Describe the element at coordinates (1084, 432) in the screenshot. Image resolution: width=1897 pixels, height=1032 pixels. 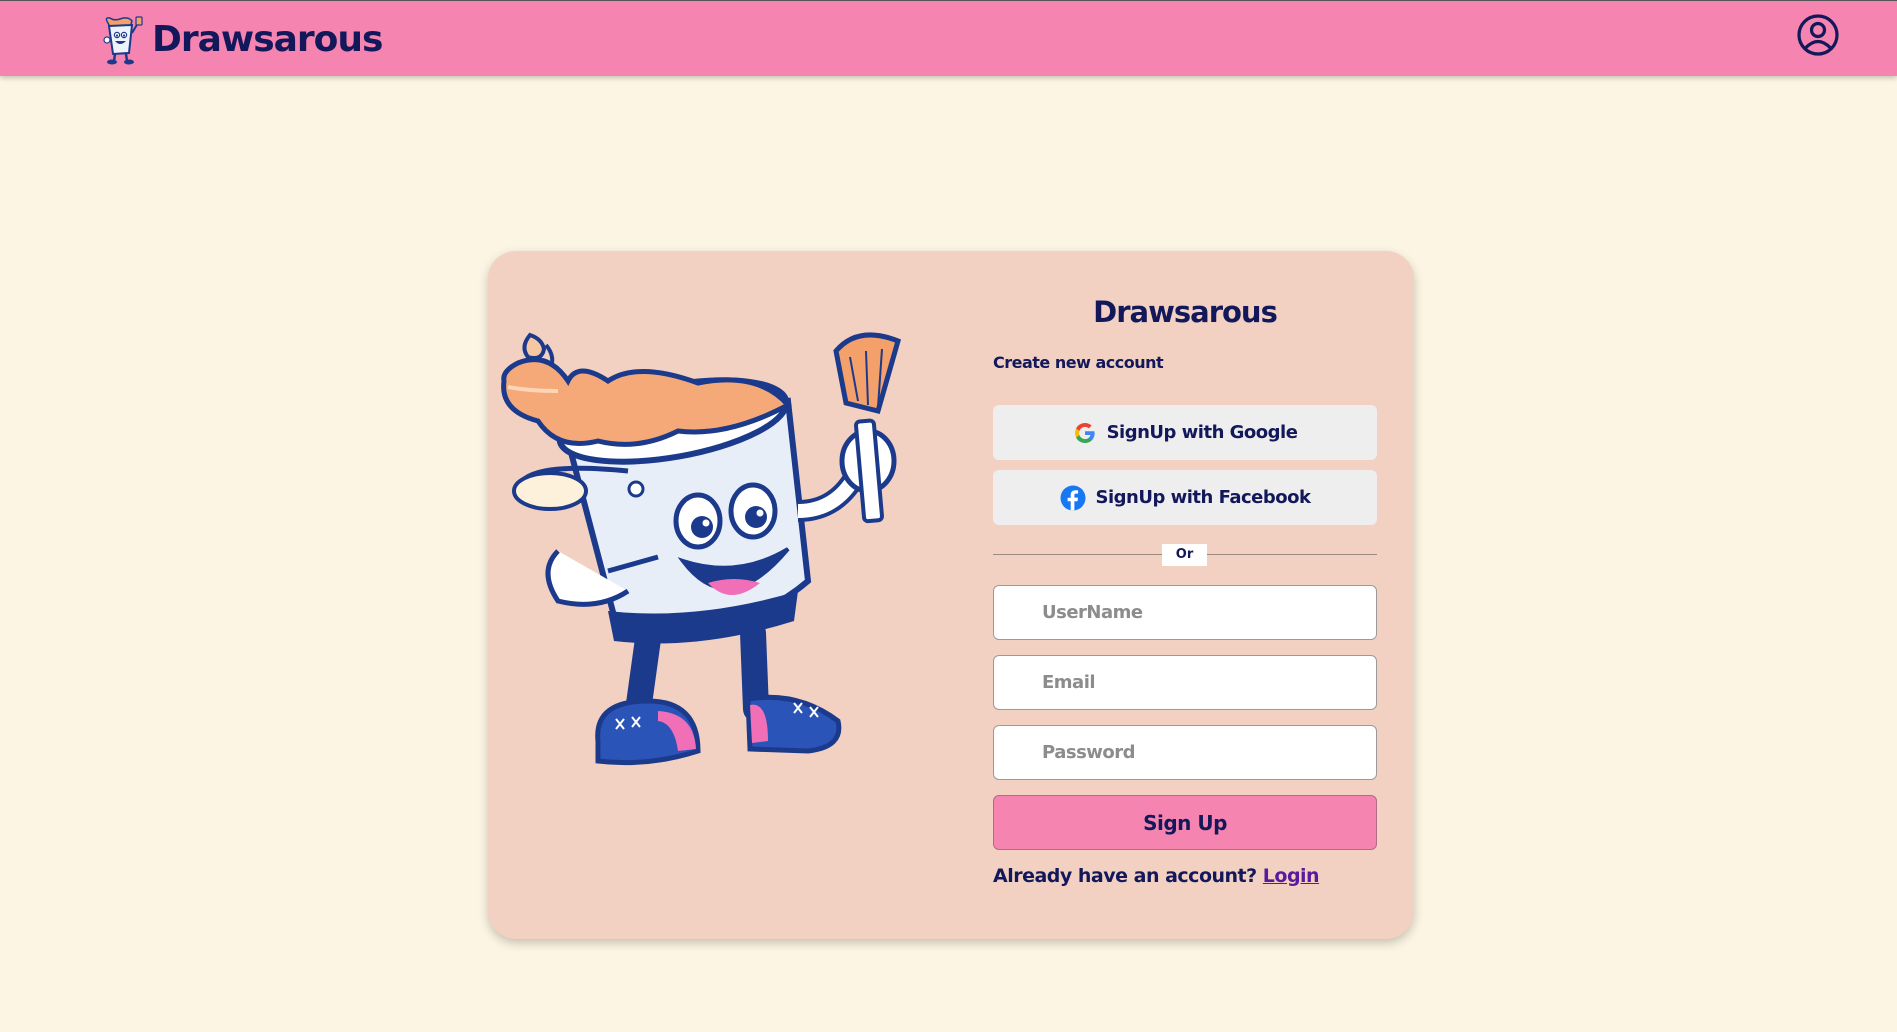
I see `google-icon` at that location.